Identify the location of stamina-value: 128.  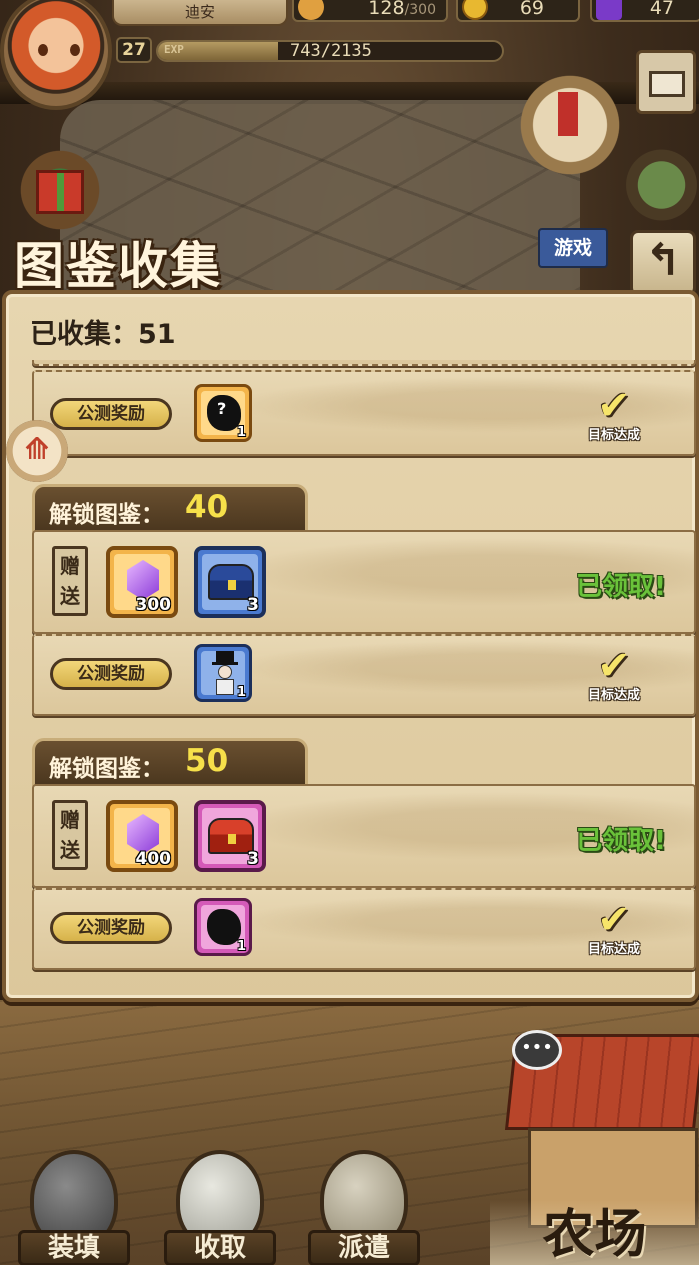
(386, 9).